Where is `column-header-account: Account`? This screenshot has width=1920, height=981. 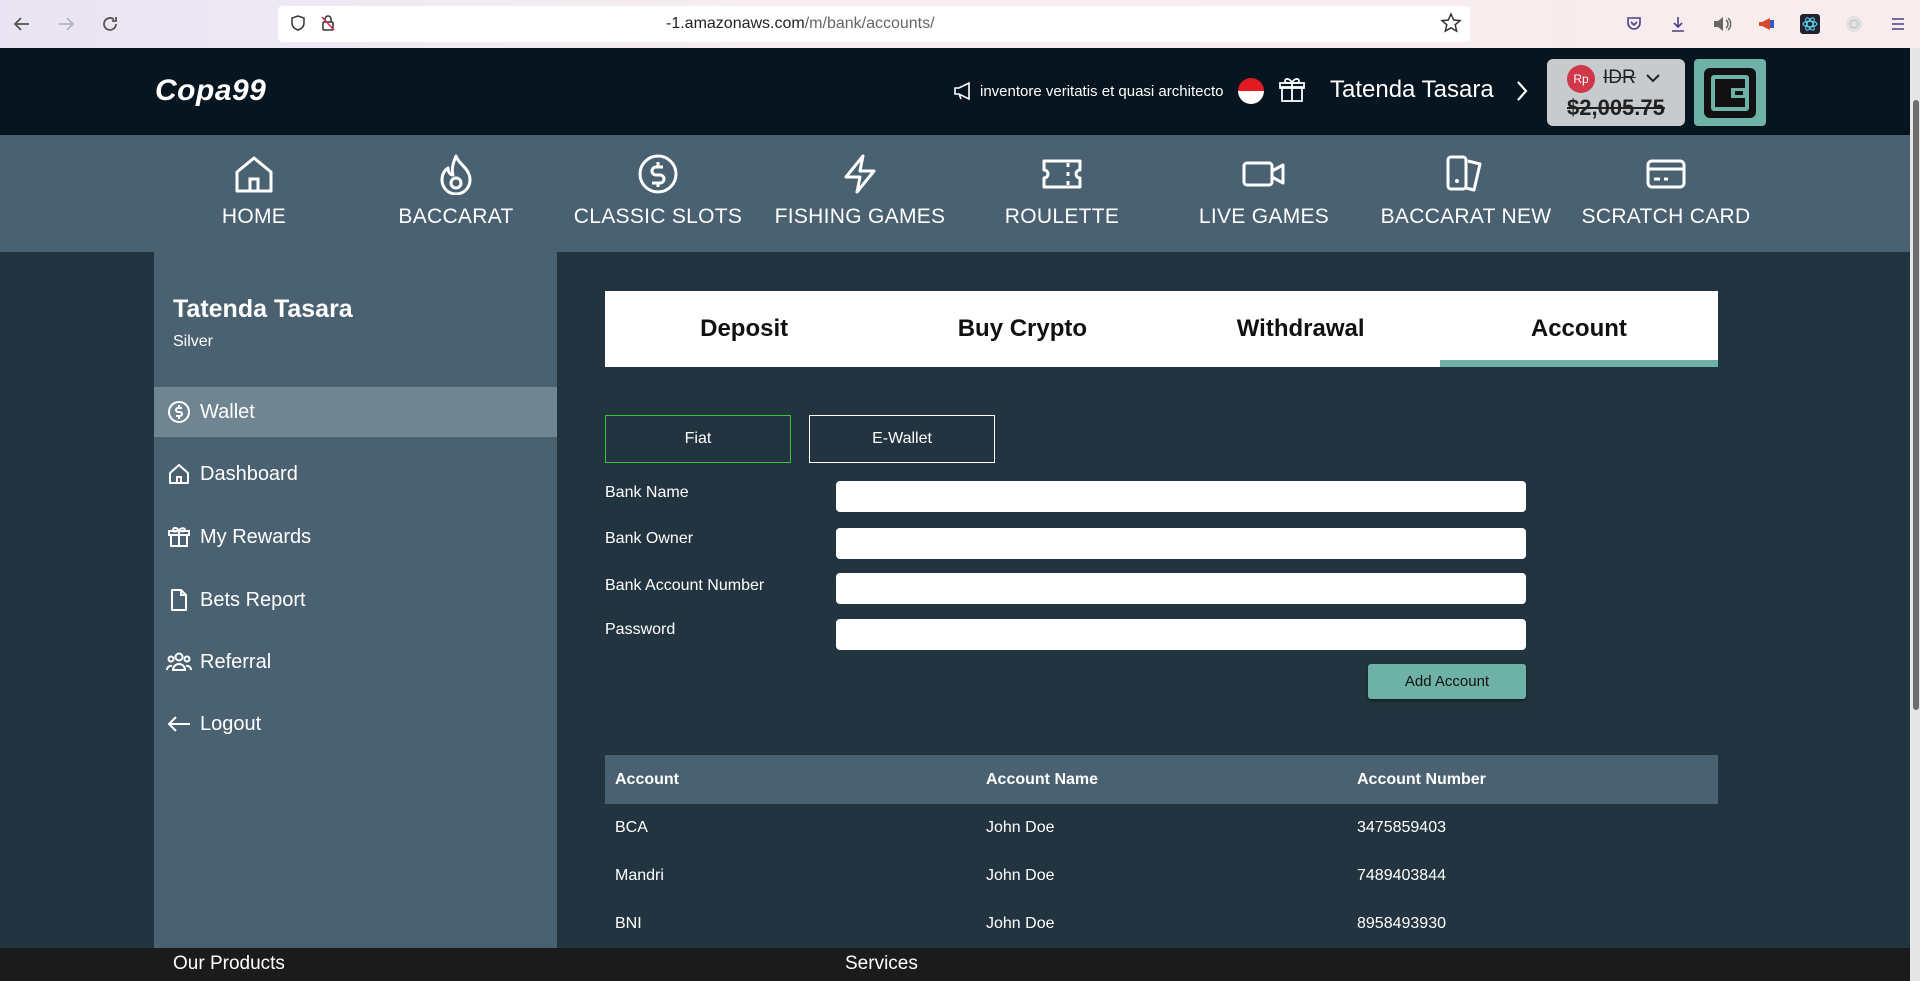
column-header-account: Account is located at coordinates (790, 780).